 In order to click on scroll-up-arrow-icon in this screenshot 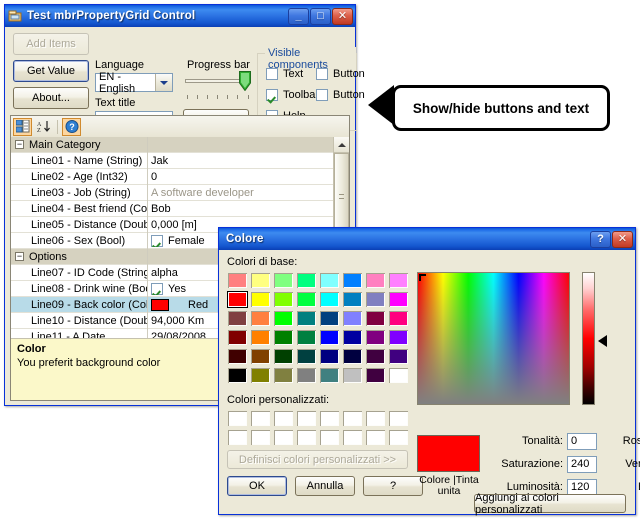, I will do `click(341, 145)`.